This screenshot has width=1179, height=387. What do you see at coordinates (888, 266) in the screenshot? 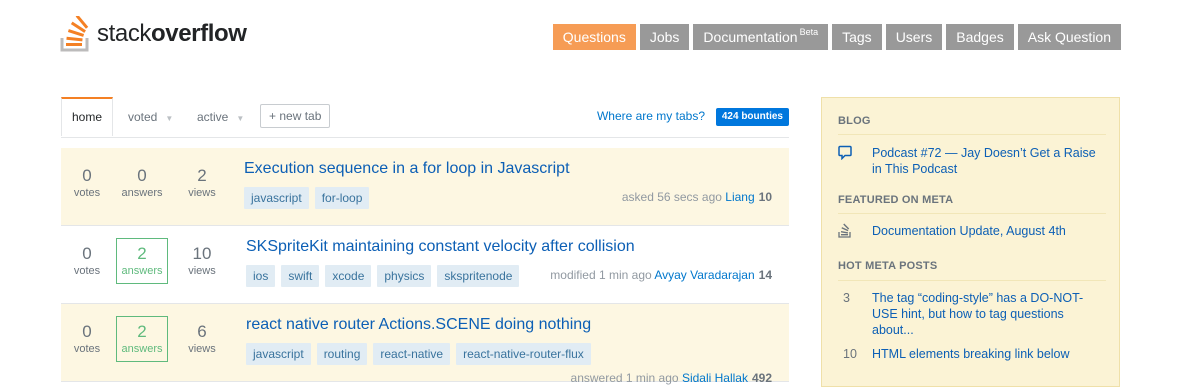
I see `hot-meta-heading: HOT META POSTS` at bounding box center [888, 266].